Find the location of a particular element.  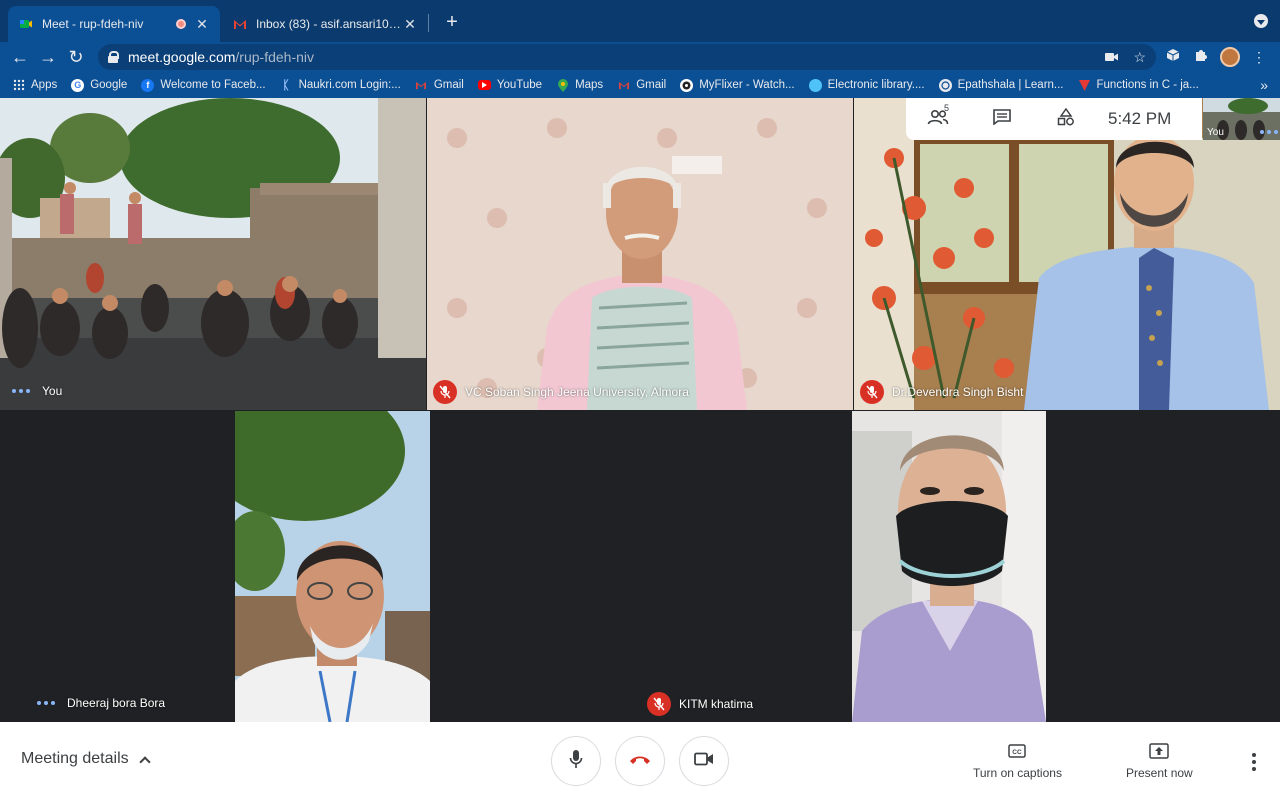

present-label: Present now is located at coordinates (1159, 773).